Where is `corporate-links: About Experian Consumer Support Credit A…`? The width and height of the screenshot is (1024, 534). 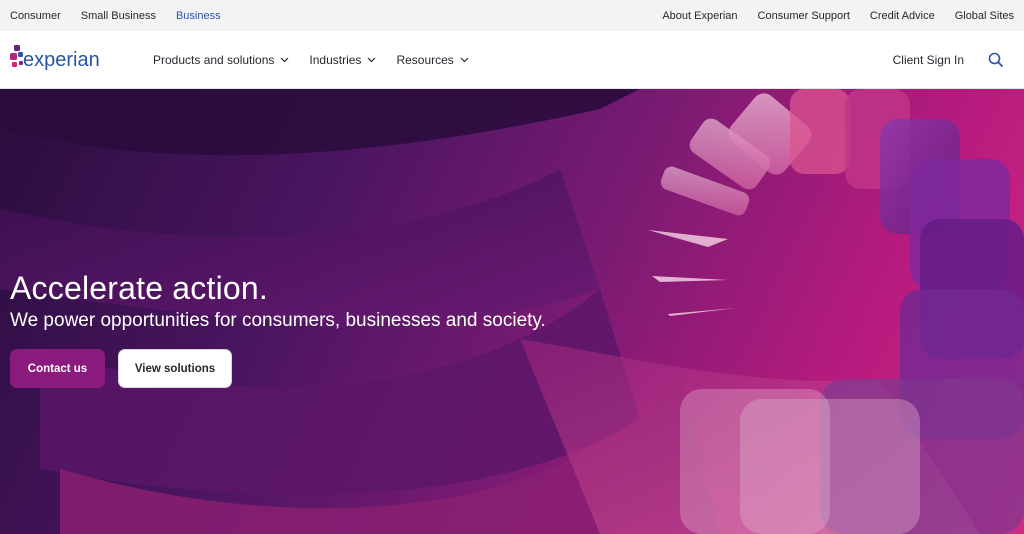
corporate-links: About Experian Consumer Support Credit A… is located at coordinates (828, 16).